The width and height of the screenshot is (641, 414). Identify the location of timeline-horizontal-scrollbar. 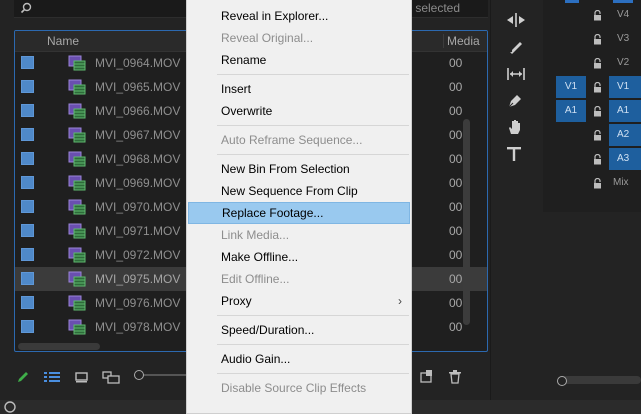
(599, 380).